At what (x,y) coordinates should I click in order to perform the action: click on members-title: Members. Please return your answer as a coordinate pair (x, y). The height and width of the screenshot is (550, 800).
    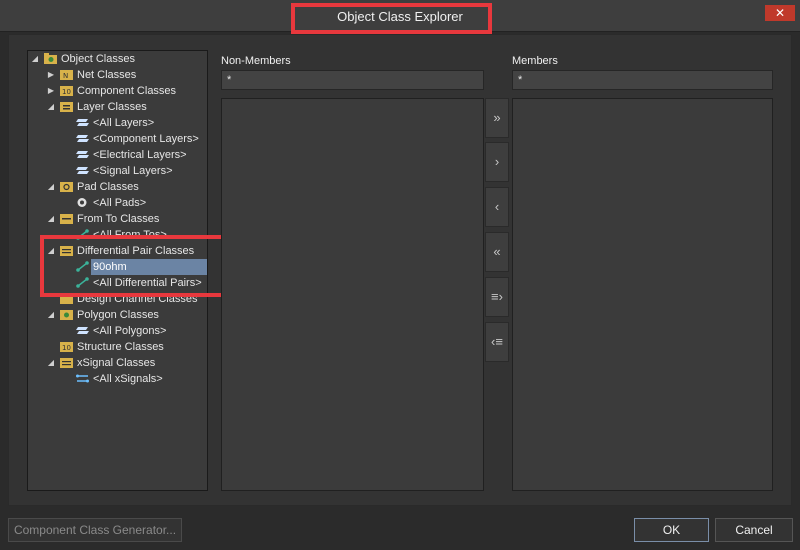
    Looking at the image, I should click on (535, 61).